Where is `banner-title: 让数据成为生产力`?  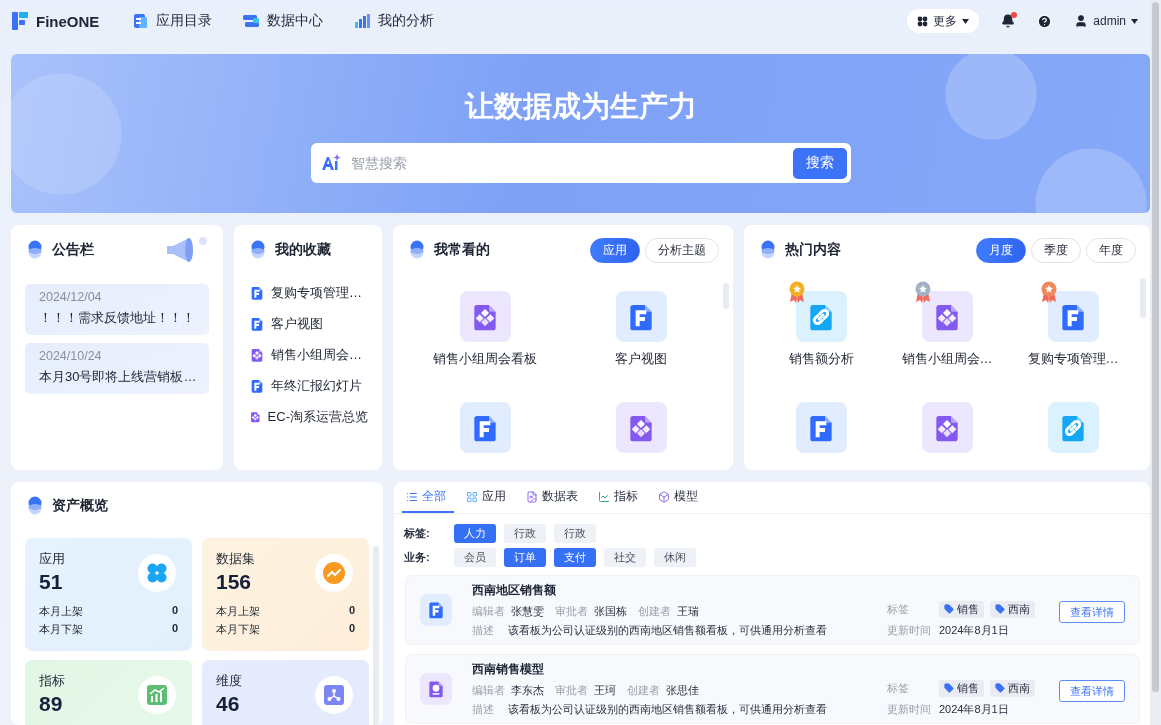 banner-title: 让数据成为生产力 is located at coordinates (580, 106).